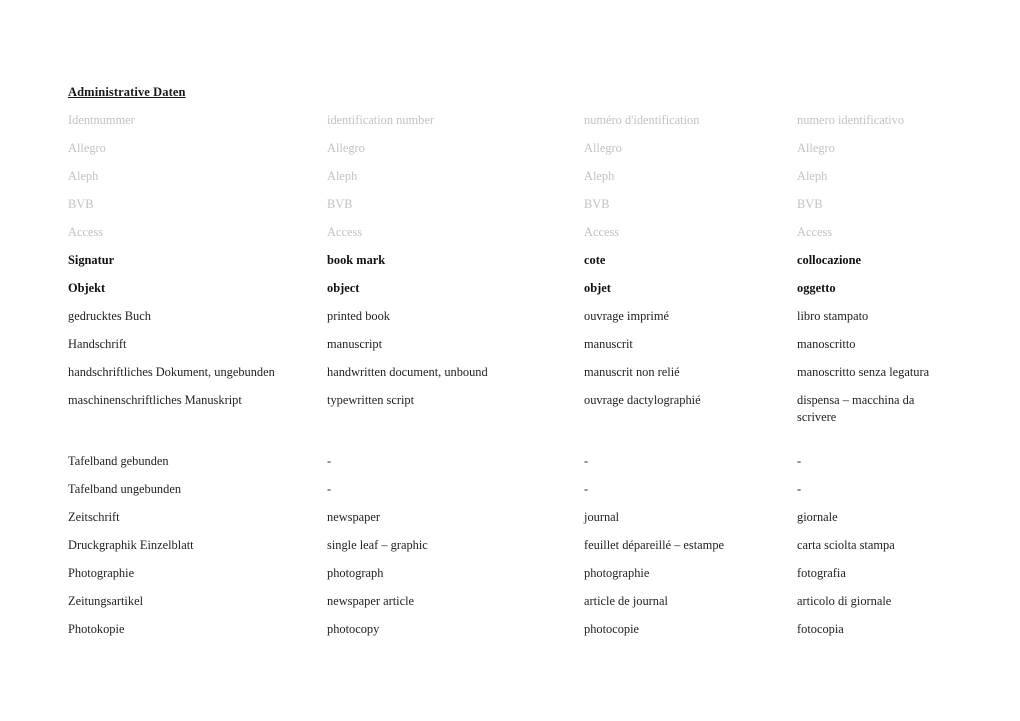  Describe the element at coordinates (355, 573) in the screenshot. I see `table-cell-english: photograph` at that location.